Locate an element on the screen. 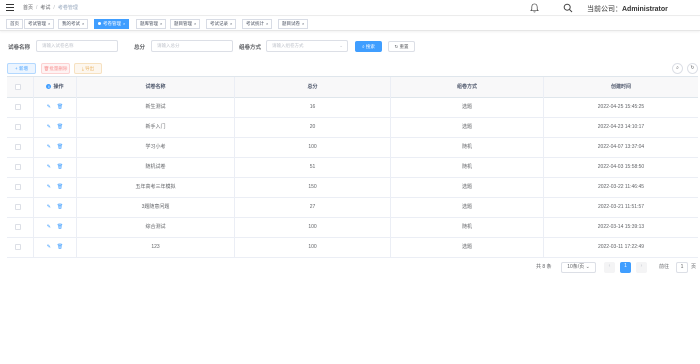  col-actions: i 操作 is located at coordinates (55, 87).